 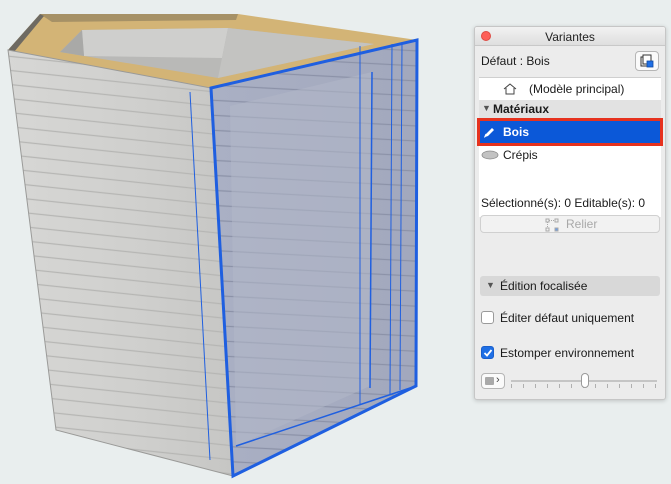 I want to click on link-button: Relier, so click(x=570, y=224).